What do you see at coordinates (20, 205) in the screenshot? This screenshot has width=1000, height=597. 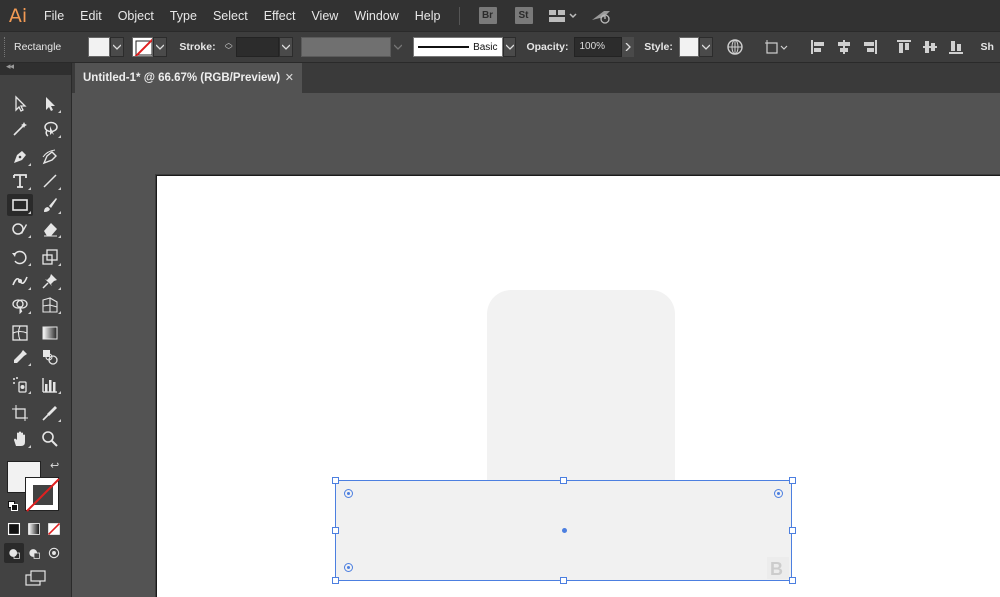 I see `rectangle-tool-button` at bounding box center [20, 205].